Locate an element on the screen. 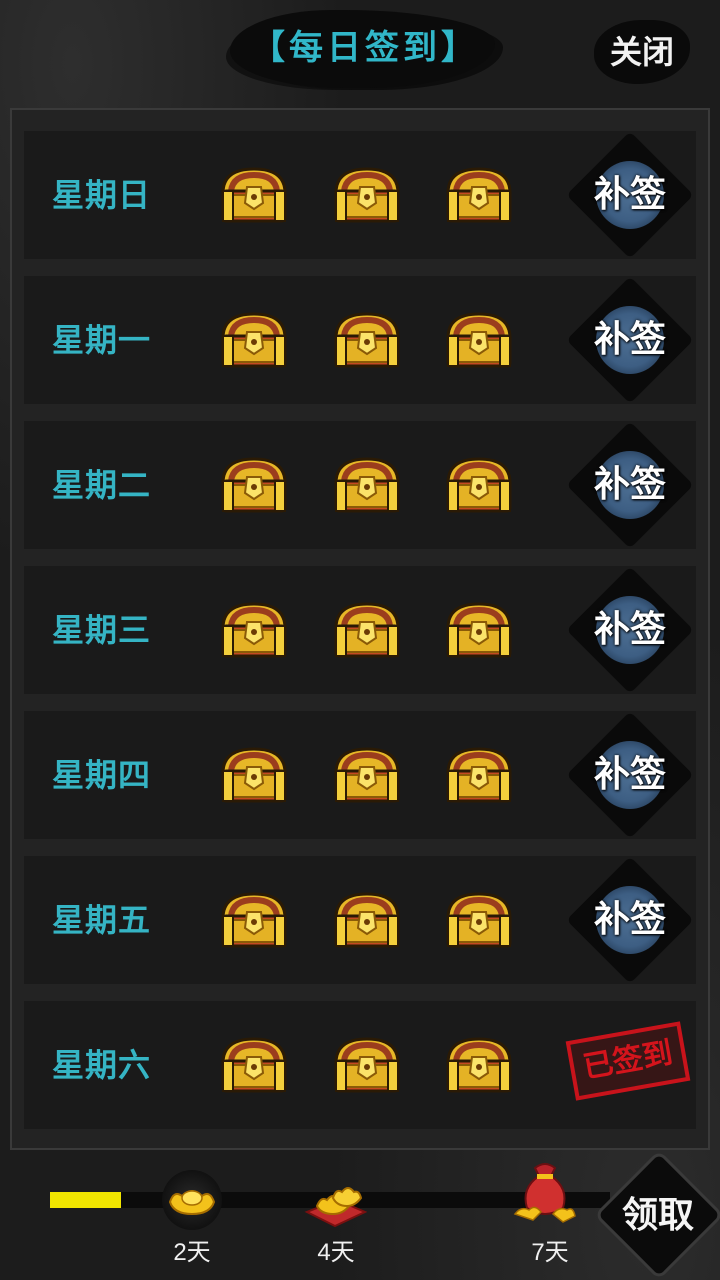 This screenshot has height=1280, width=720. signed-stamp-label: 已签到 is located at coordinates (628, 1060).